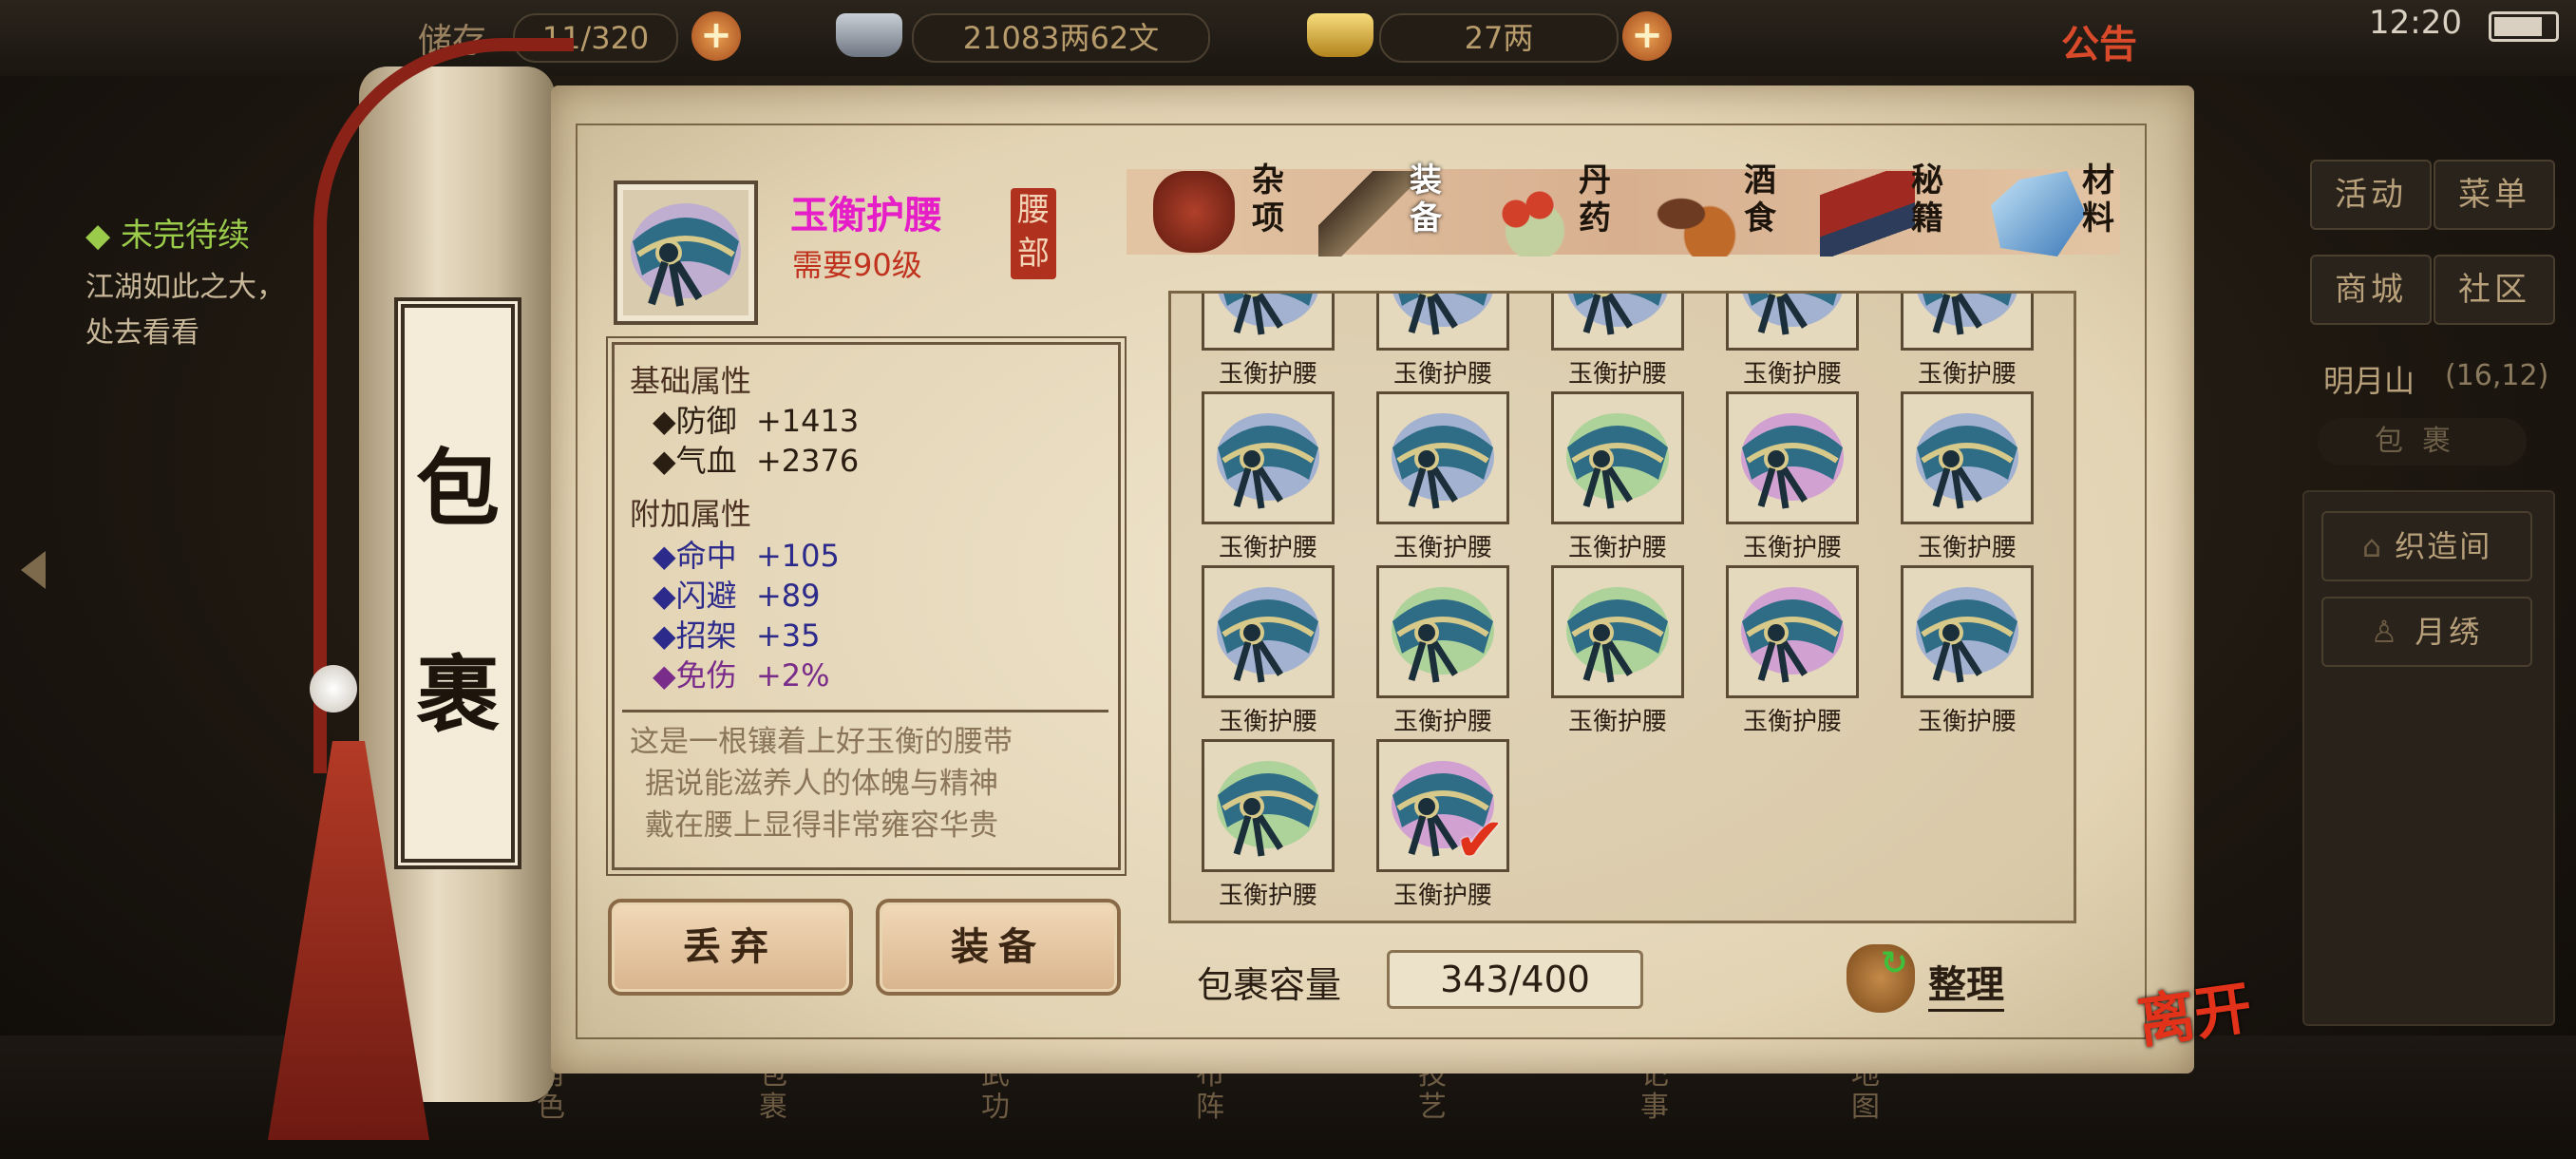  What do you see at coordinates (2194, 1010) in the screenshot?
I see `leave-button: 离开` at bounding box center [2194, 1010].